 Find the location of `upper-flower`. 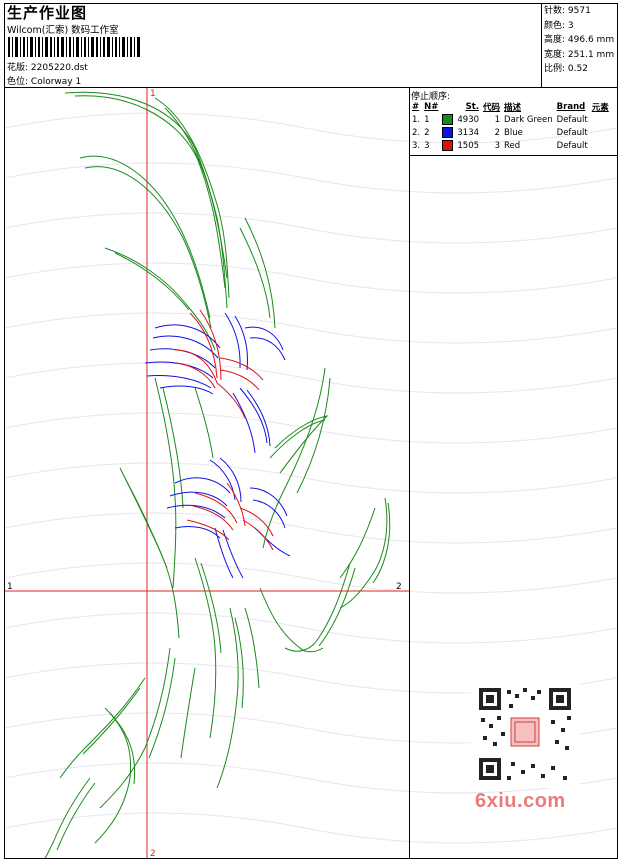

upper-flower is located at coordinates (215, 381).